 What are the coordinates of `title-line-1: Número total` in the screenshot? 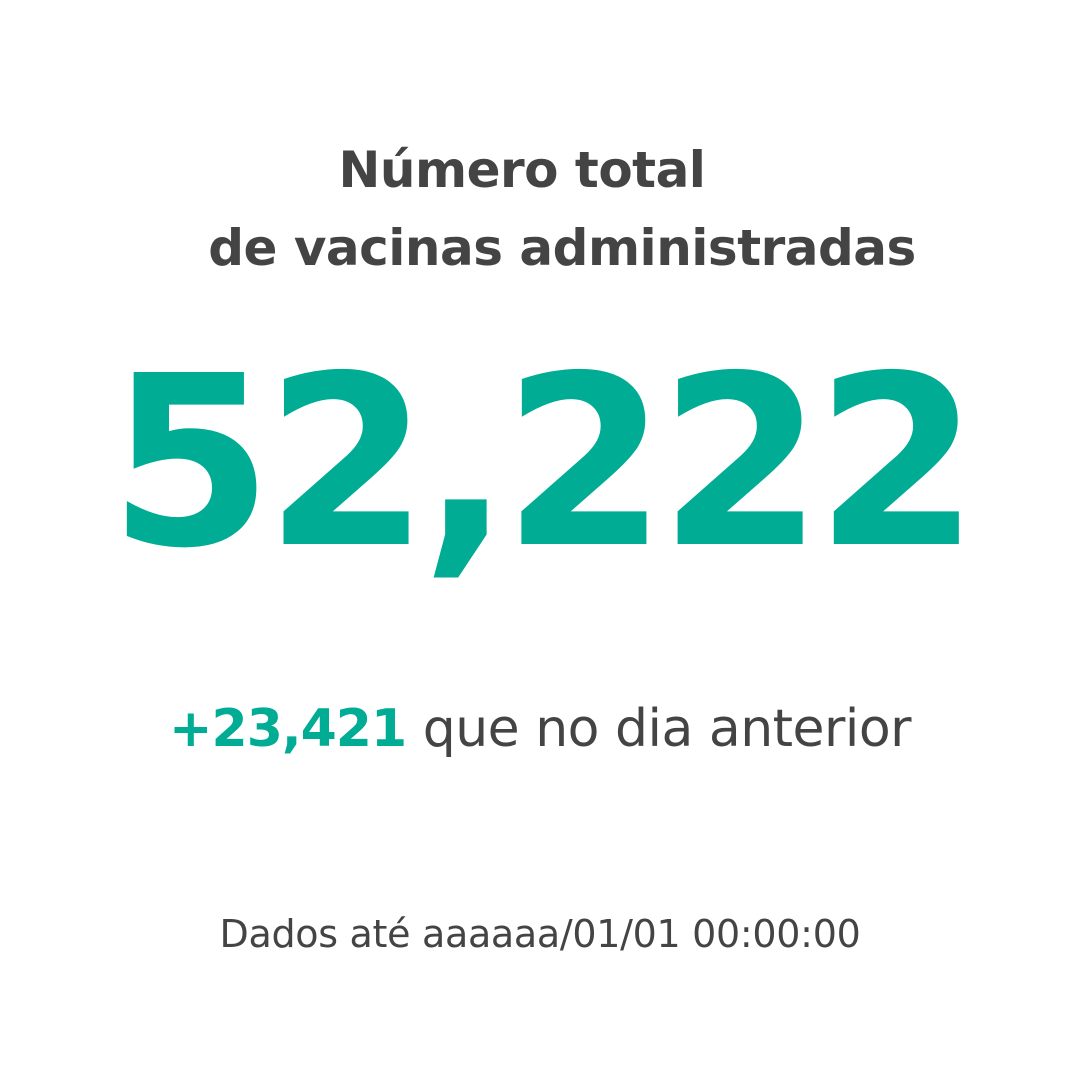 It's located at (522, 170).